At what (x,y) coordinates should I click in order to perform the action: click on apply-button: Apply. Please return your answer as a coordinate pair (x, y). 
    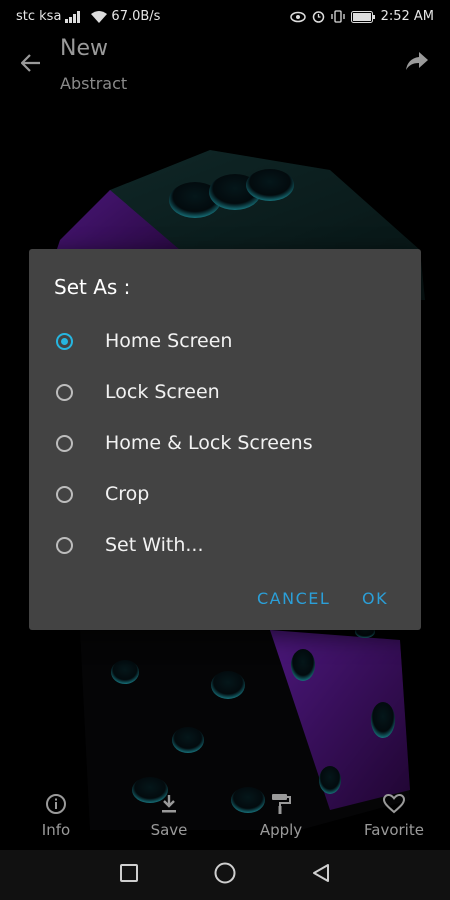
    Looking at the image, I should click on (281, 819).